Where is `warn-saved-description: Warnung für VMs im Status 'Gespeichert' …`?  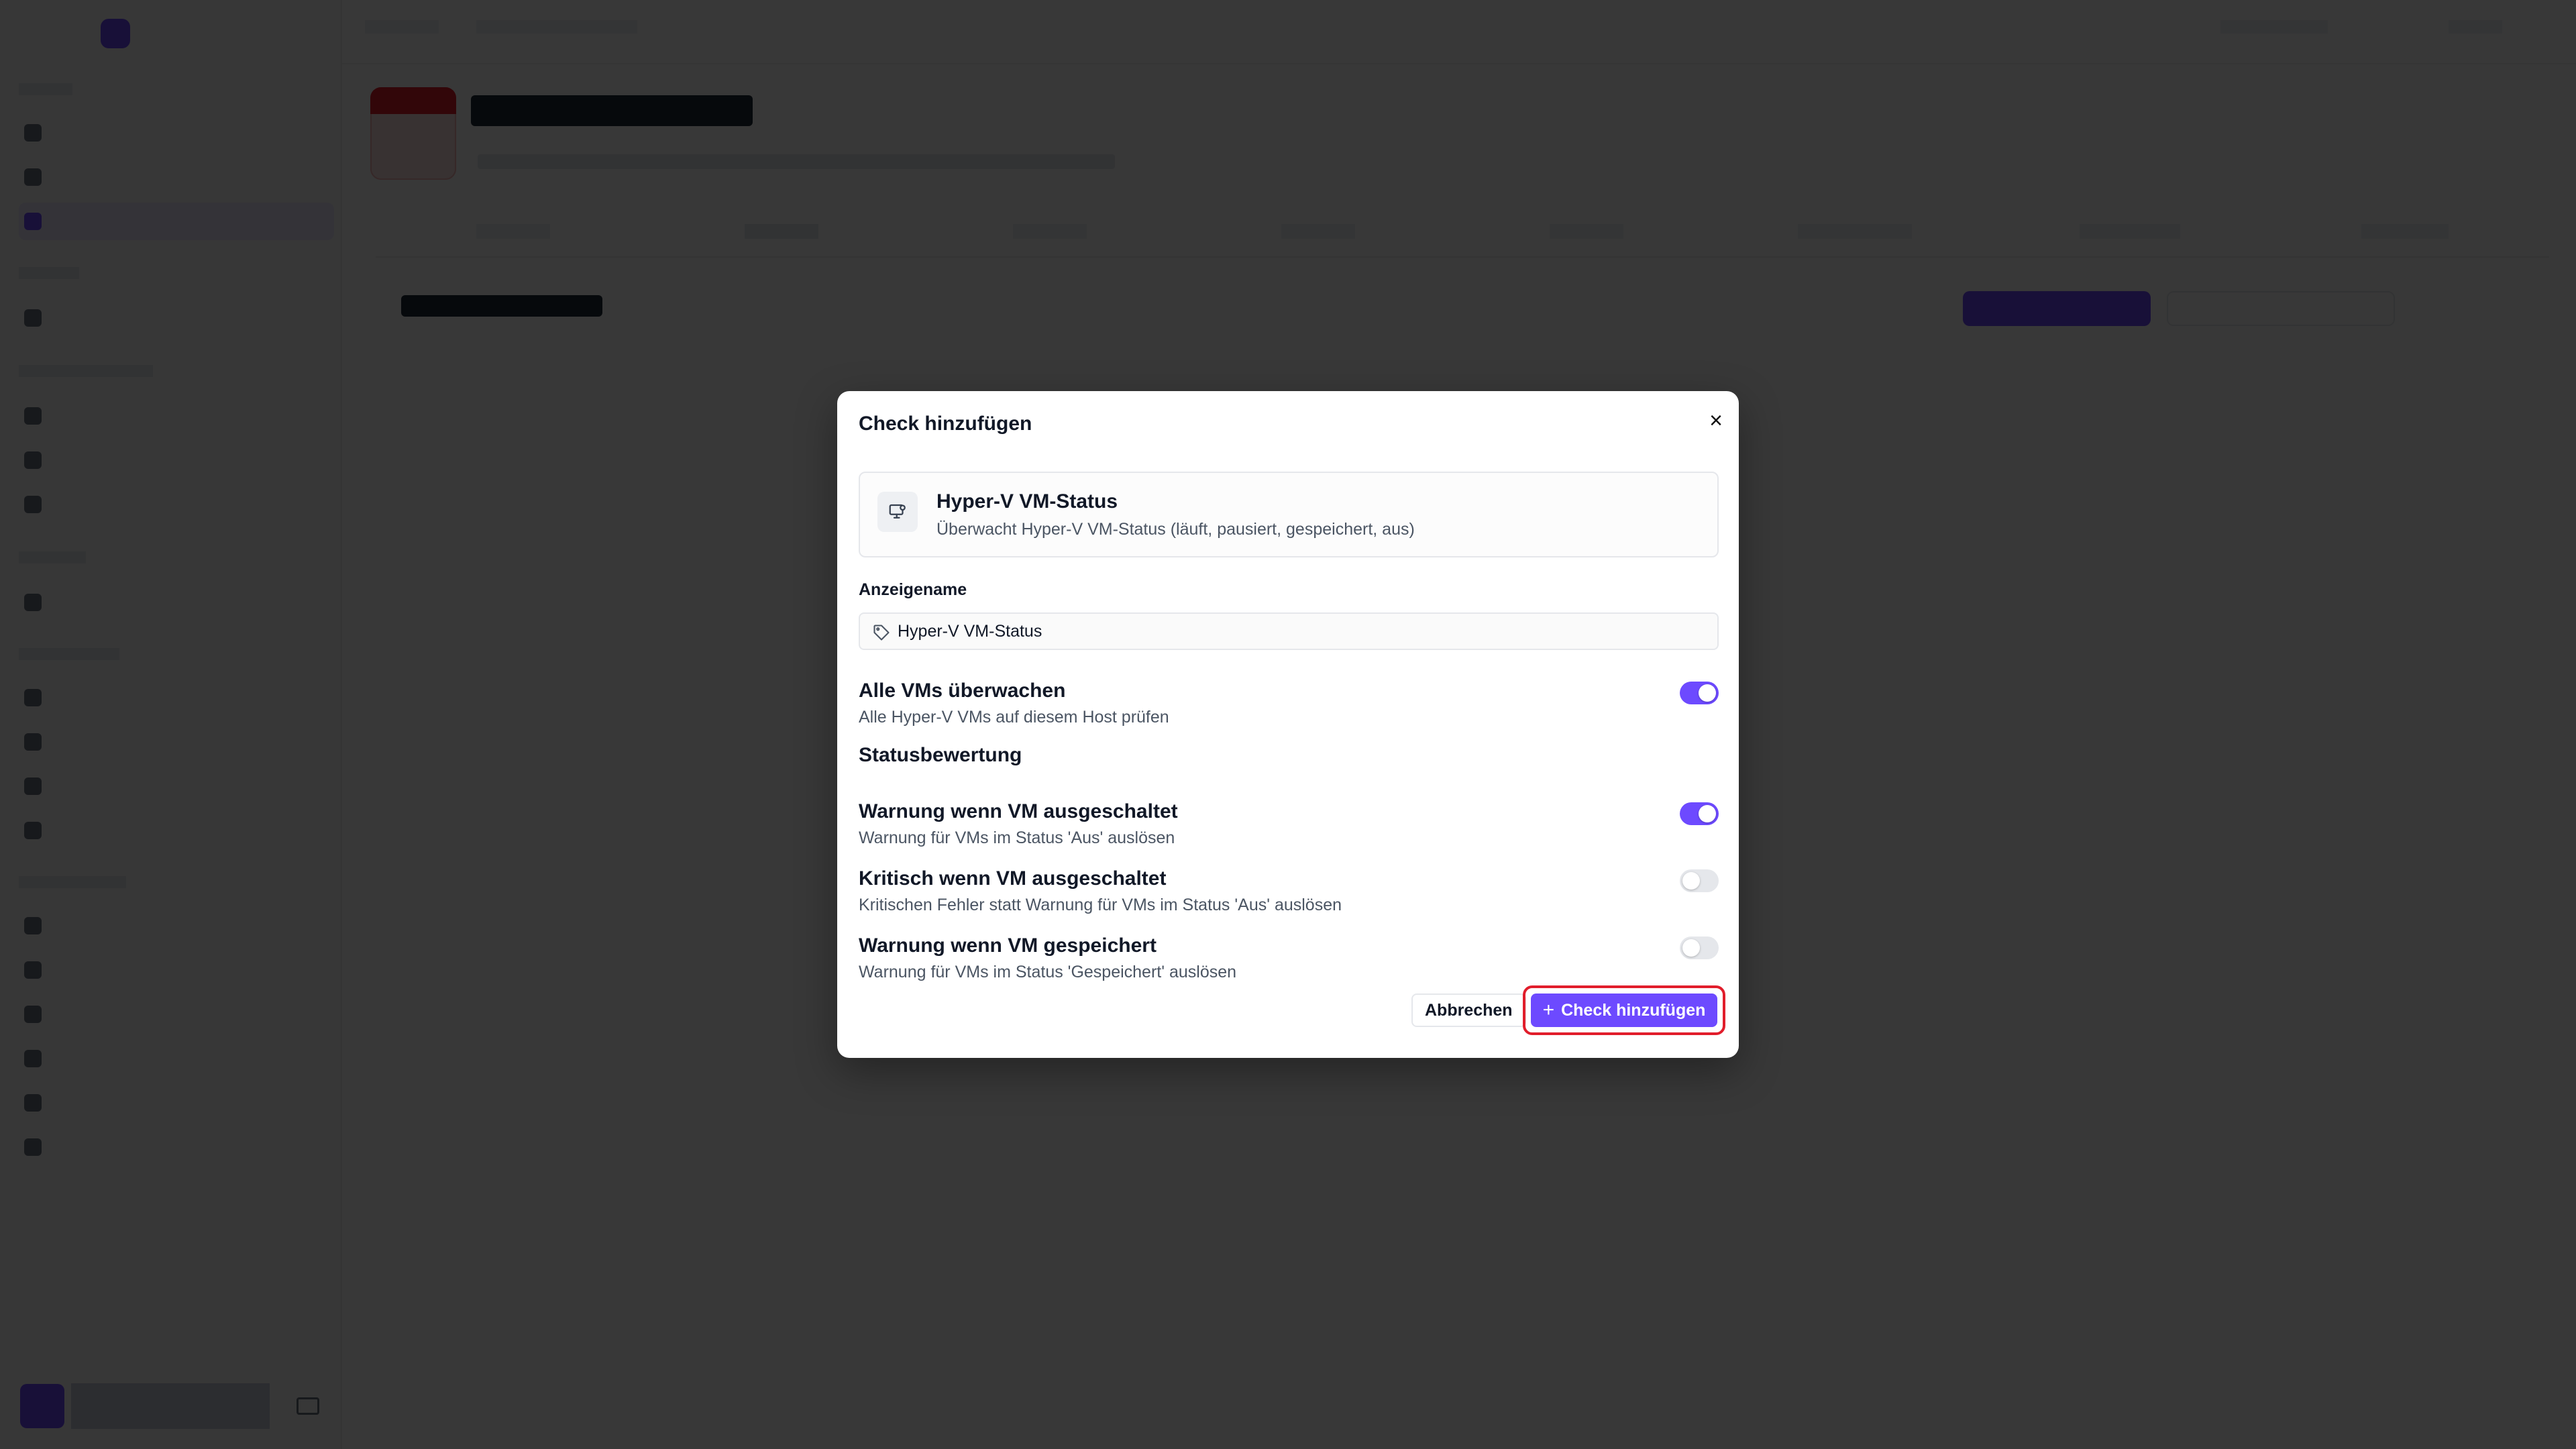
warn-saved-description: Warnung für VMs im Status 'Gespeichert' … is located at coordinates (1048, 972).